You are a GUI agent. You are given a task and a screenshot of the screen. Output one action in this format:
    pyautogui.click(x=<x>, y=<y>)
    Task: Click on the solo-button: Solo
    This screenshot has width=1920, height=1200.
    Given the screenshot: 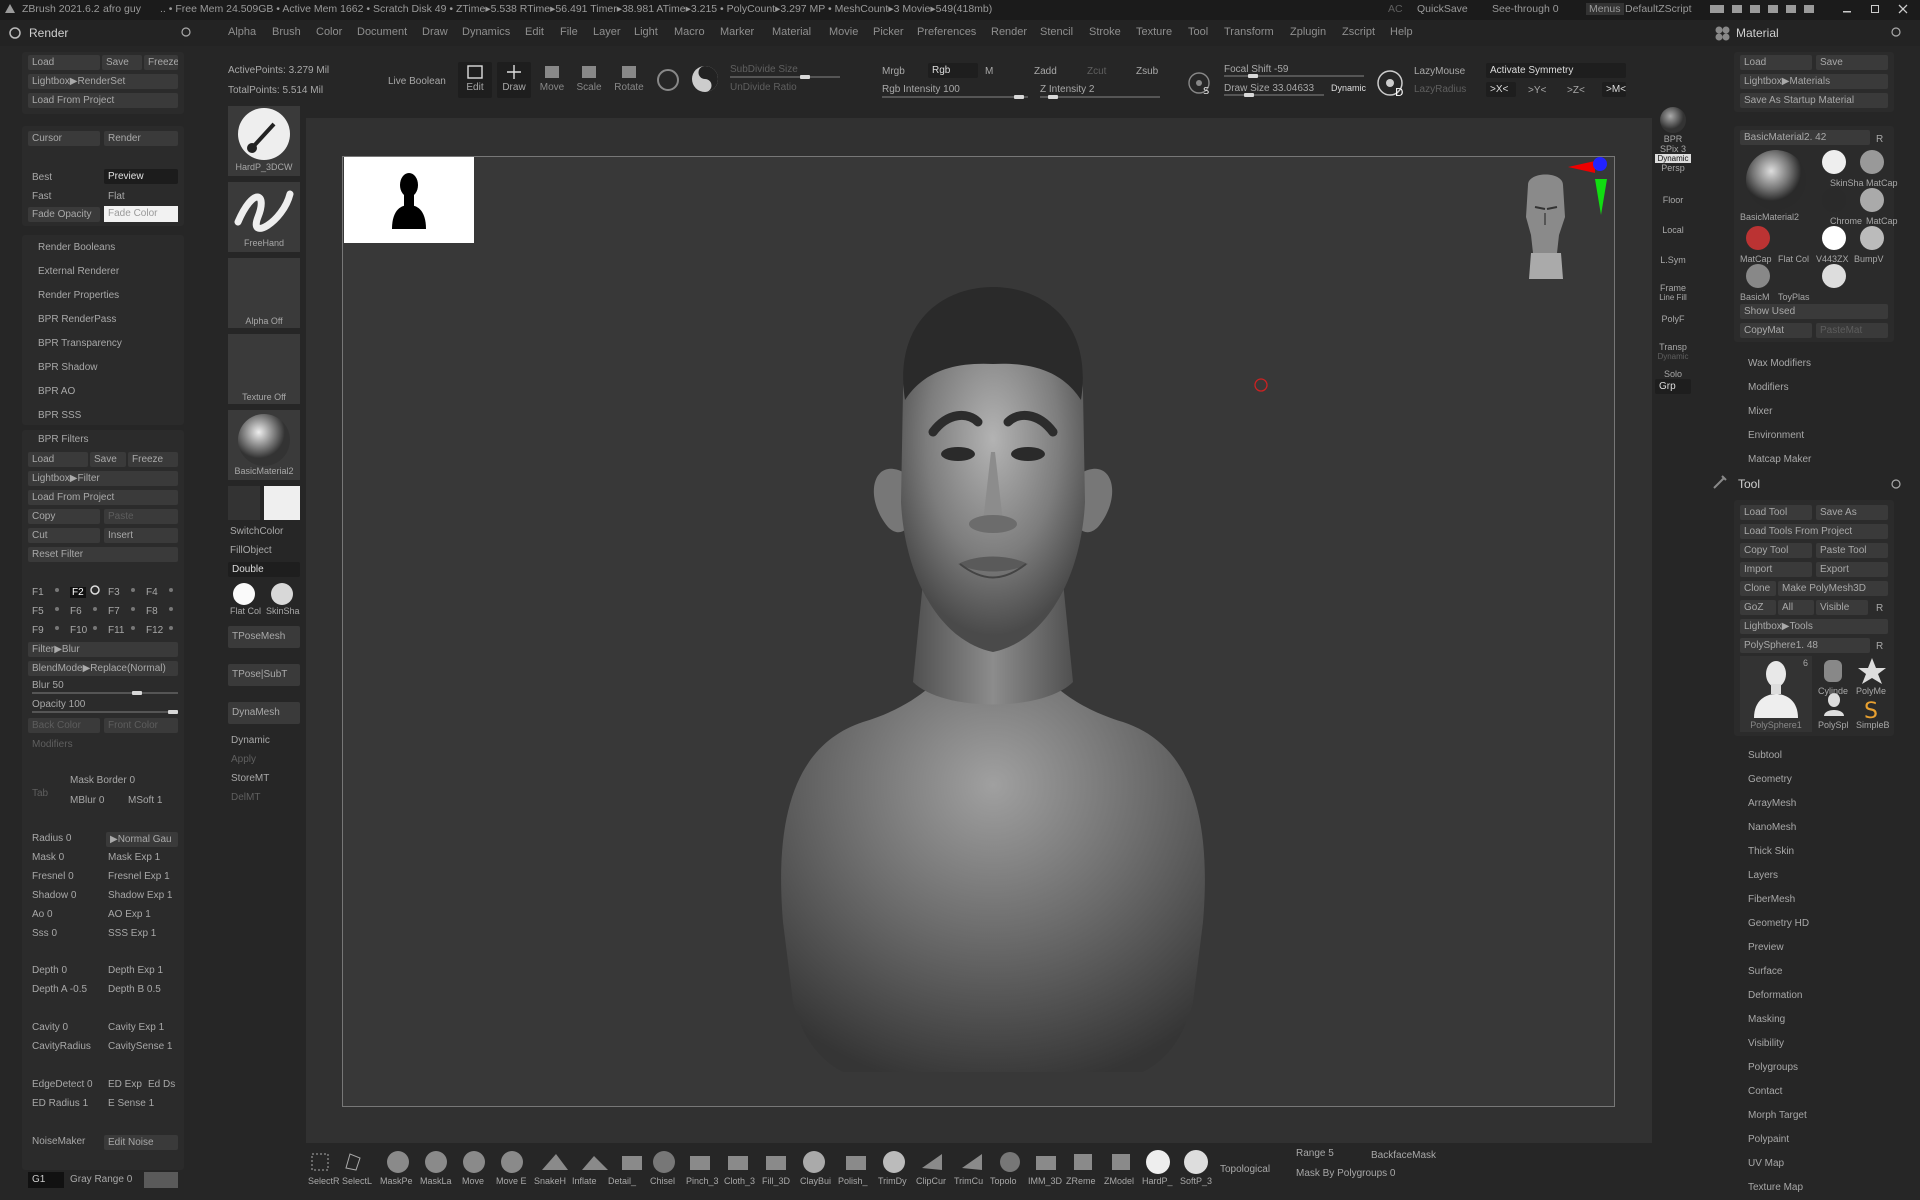 What is the action you would take?
    pyautogui.click(x=1673, y=374)
    